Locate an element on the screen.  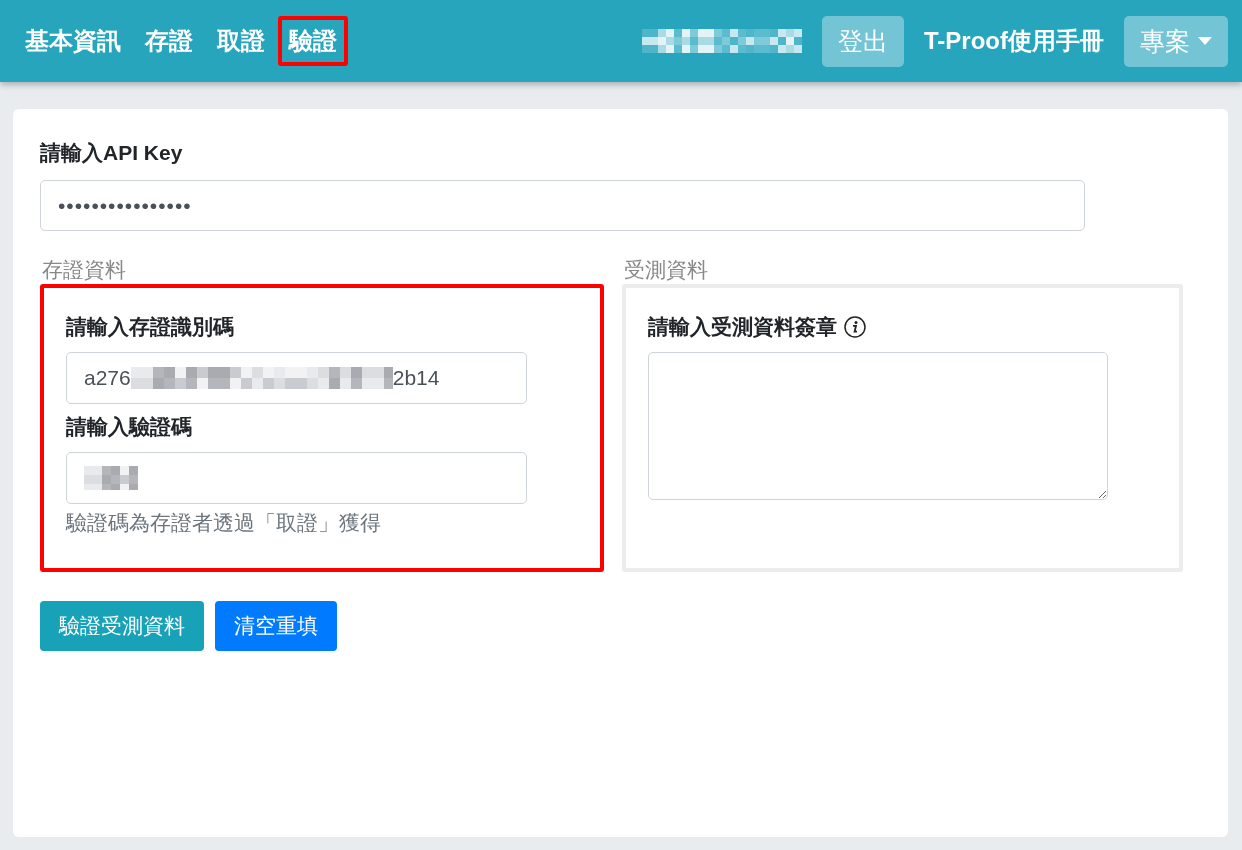
project-dropdown: 專案 is located at coordinates (1176, 41).